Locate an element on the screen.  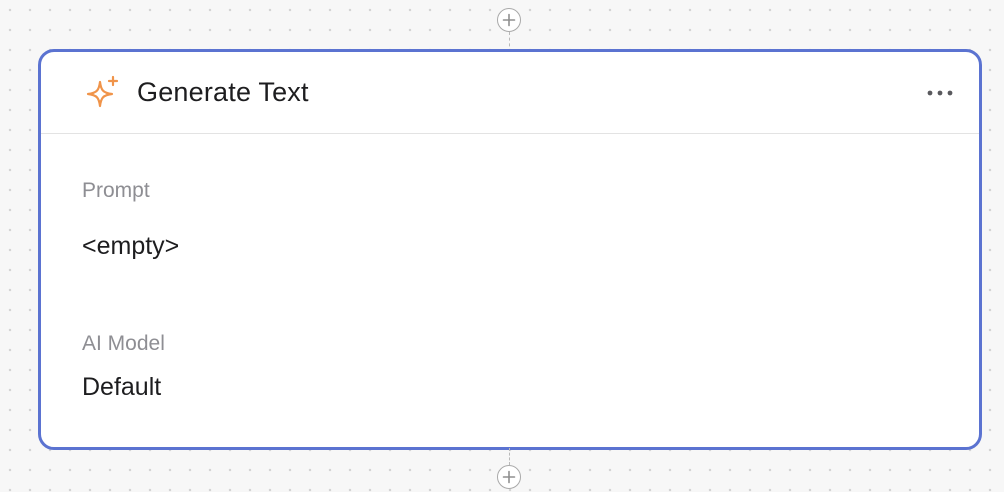
ai-model-label: AI Model is located at coordinates (123, 343).